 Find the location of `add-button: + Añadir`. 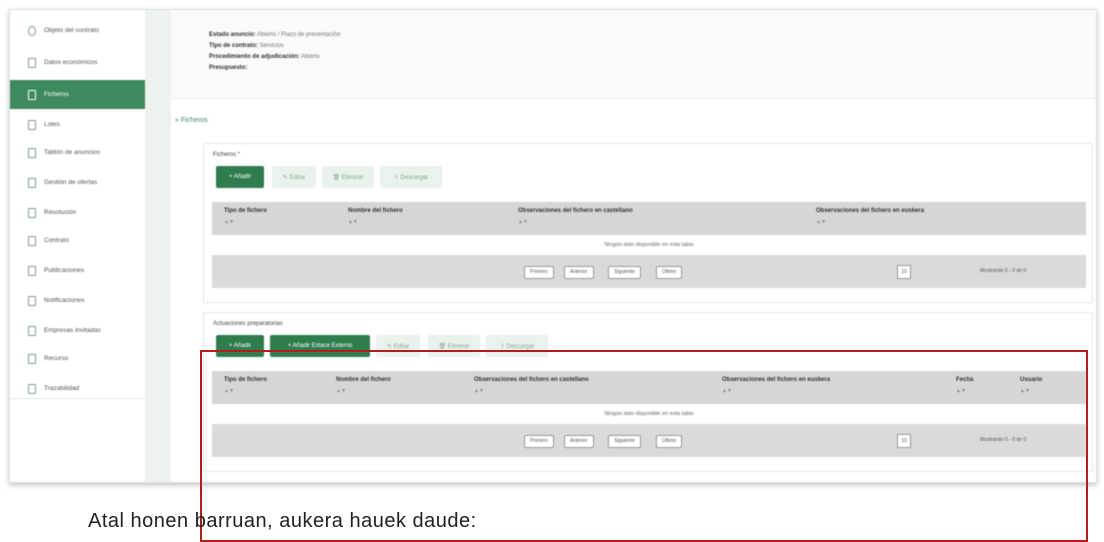

add-button: + Añadir is located at coordinates (240, 177).